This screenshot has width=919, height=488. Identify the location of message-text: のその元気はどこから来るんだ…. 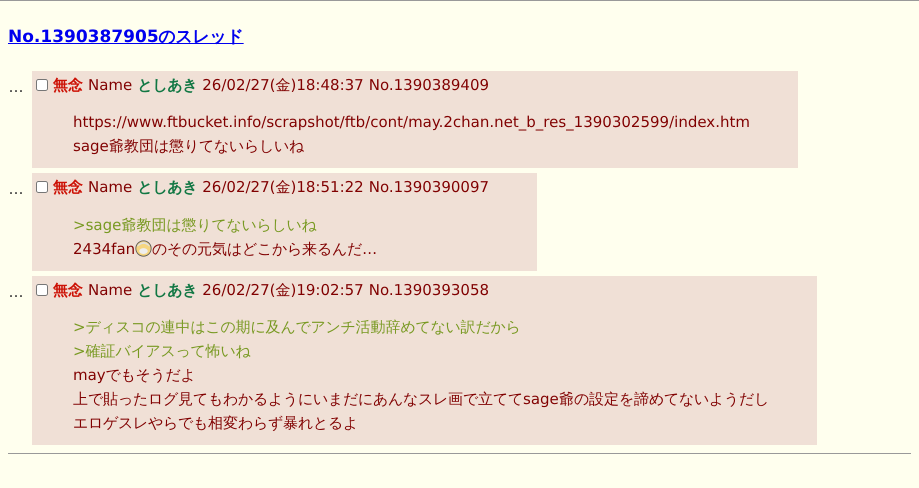
(265, 249).